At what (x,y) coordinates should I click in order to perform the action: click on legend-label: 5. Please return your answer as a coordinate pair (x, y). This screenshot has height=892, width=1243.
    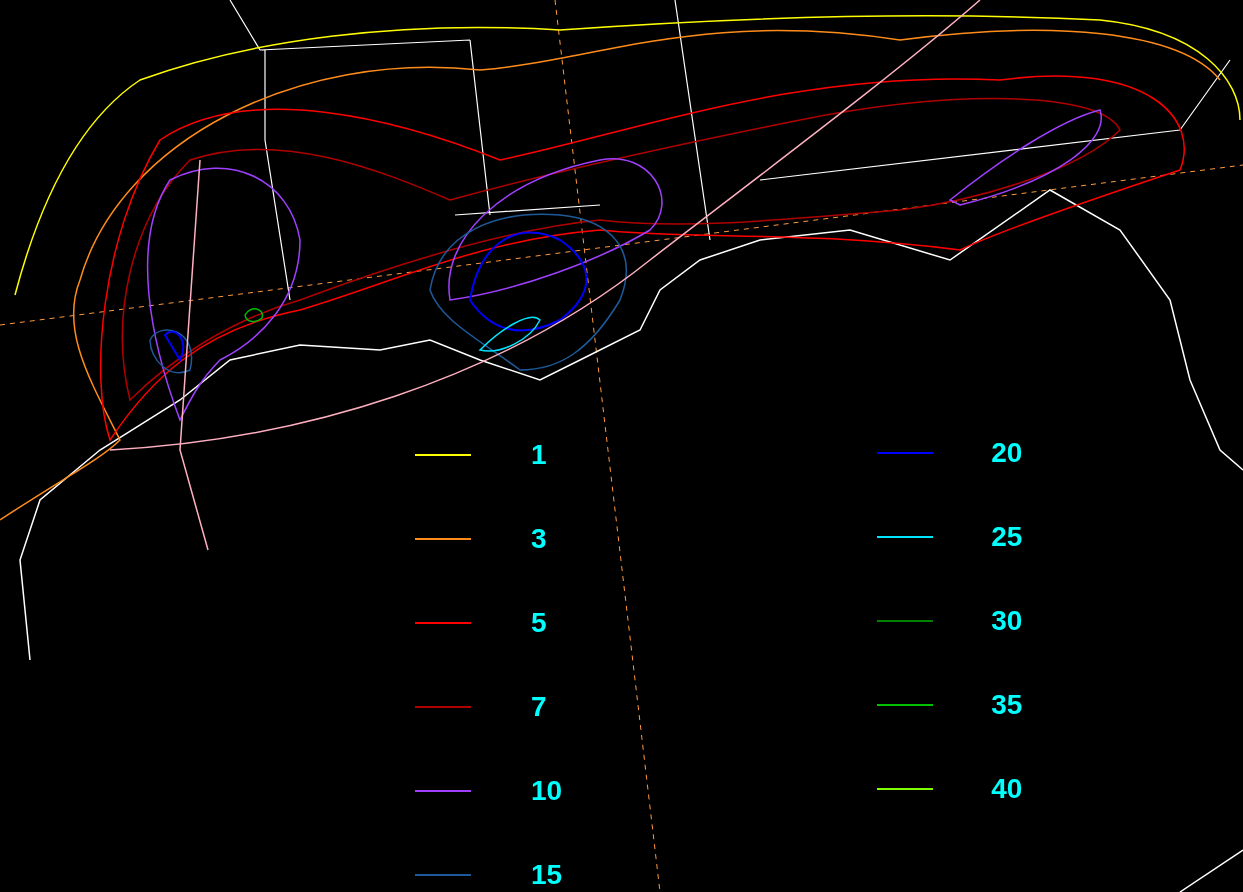
    Looking at the image, I should click on (539, 623).